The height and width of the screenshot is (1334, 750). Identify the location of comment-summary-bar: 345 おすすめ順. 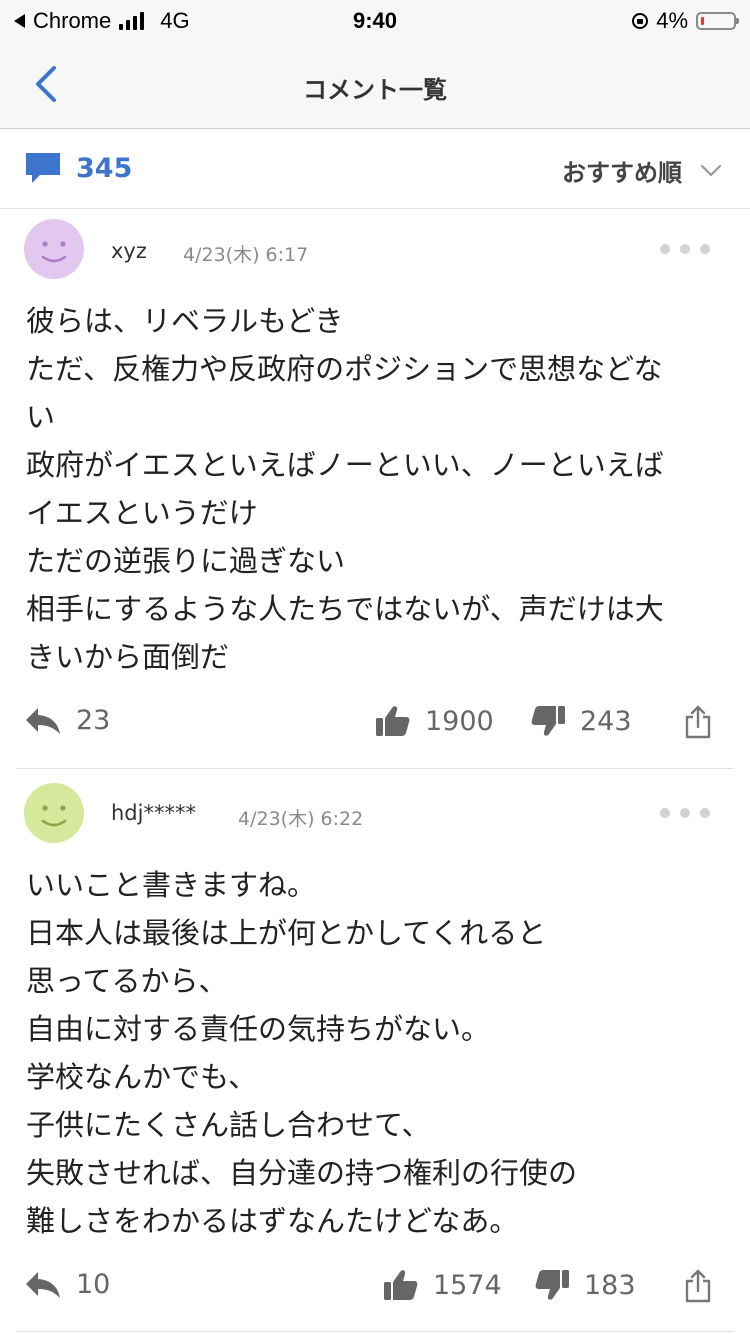
(375, 169).